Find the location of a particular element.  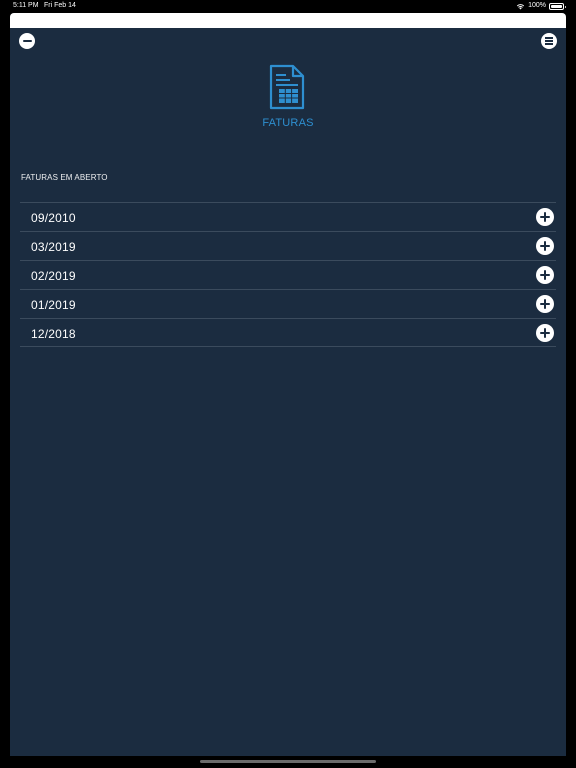

status-indicators: 100% is located at coordinates (541, 6).